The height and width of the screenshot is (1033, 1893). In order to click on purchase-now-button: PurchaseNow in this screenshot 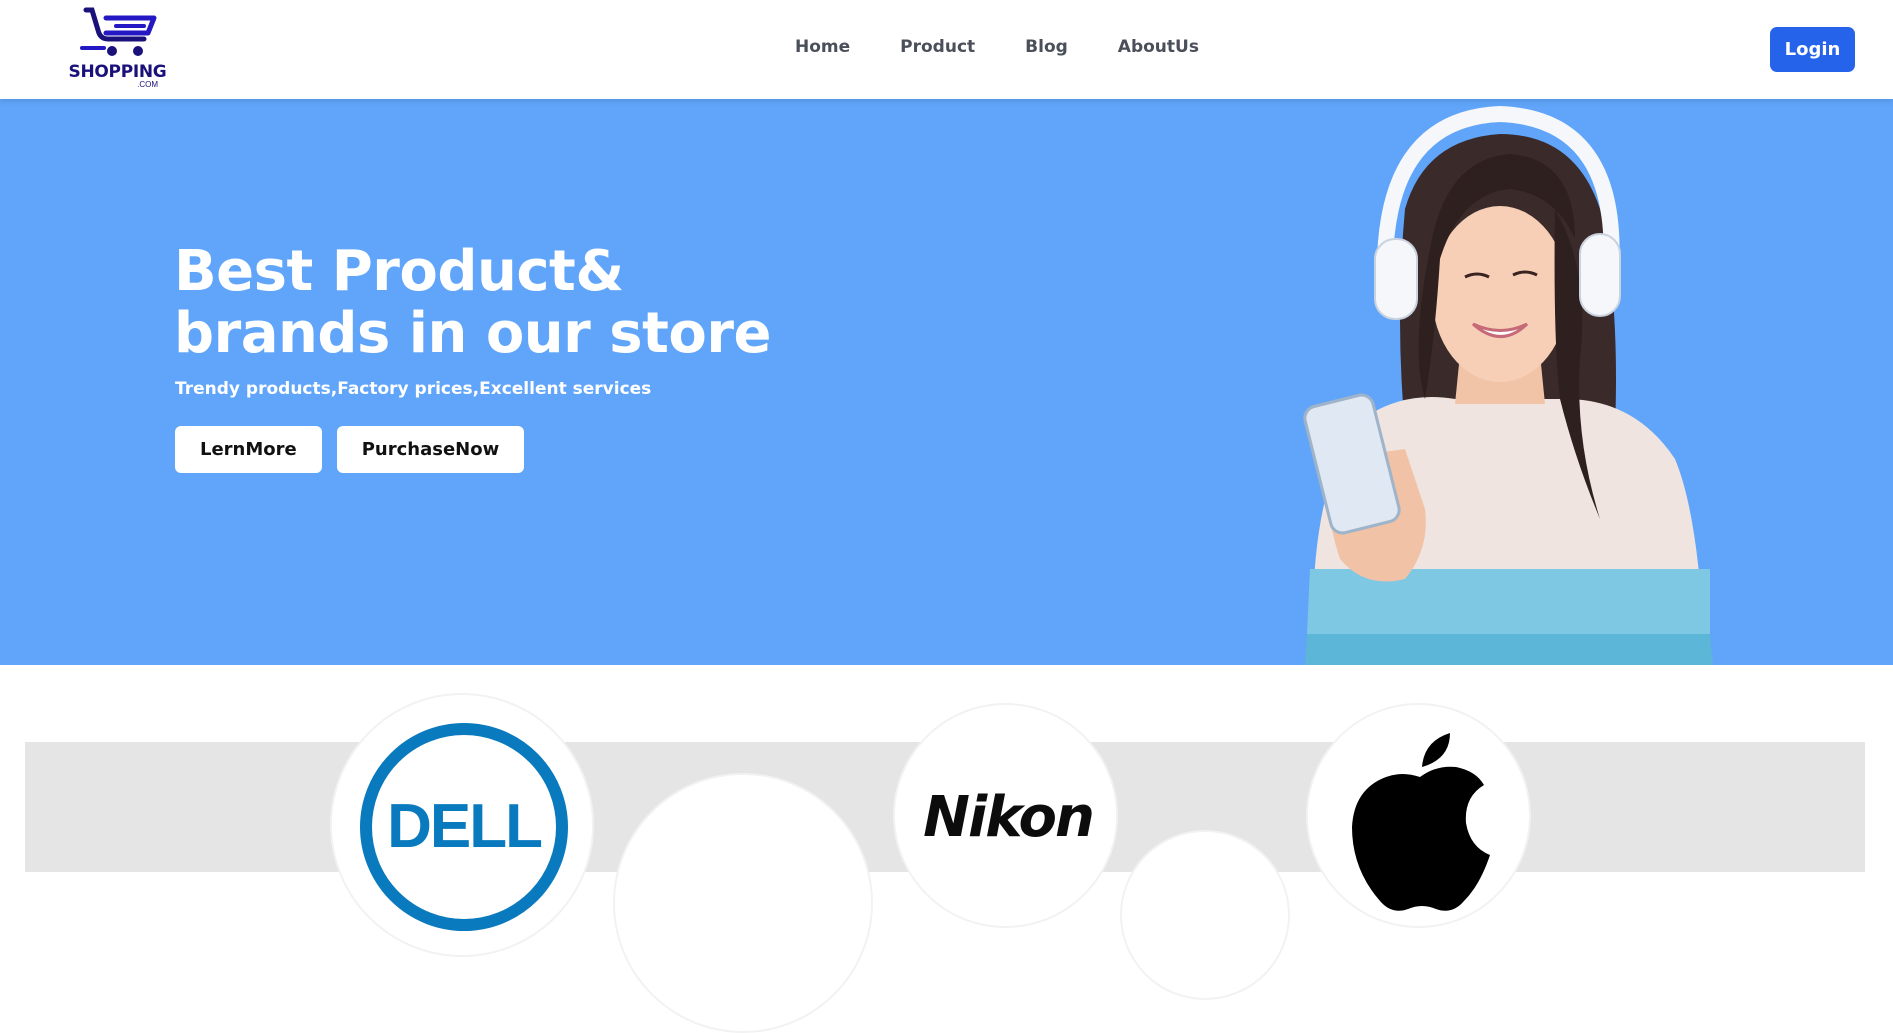, I will do `click(430, 449)`.